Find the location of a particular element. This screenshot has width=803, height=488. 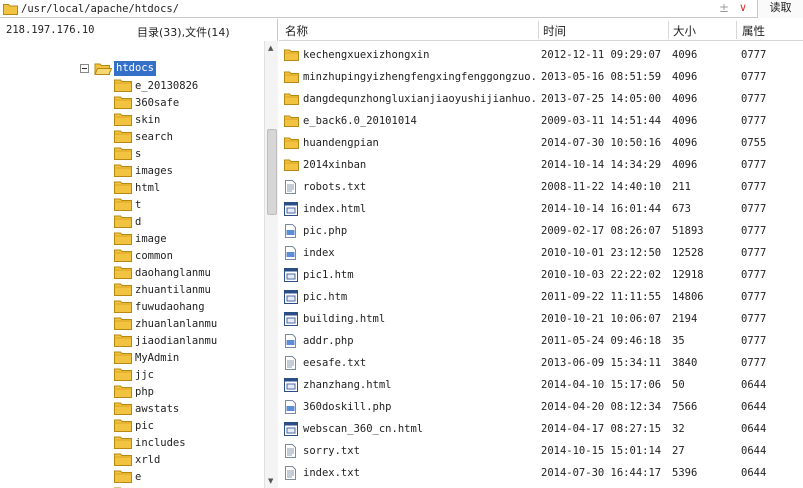

tree-folder-label: jiaodianlanmu is located at coordinates (176, 341).